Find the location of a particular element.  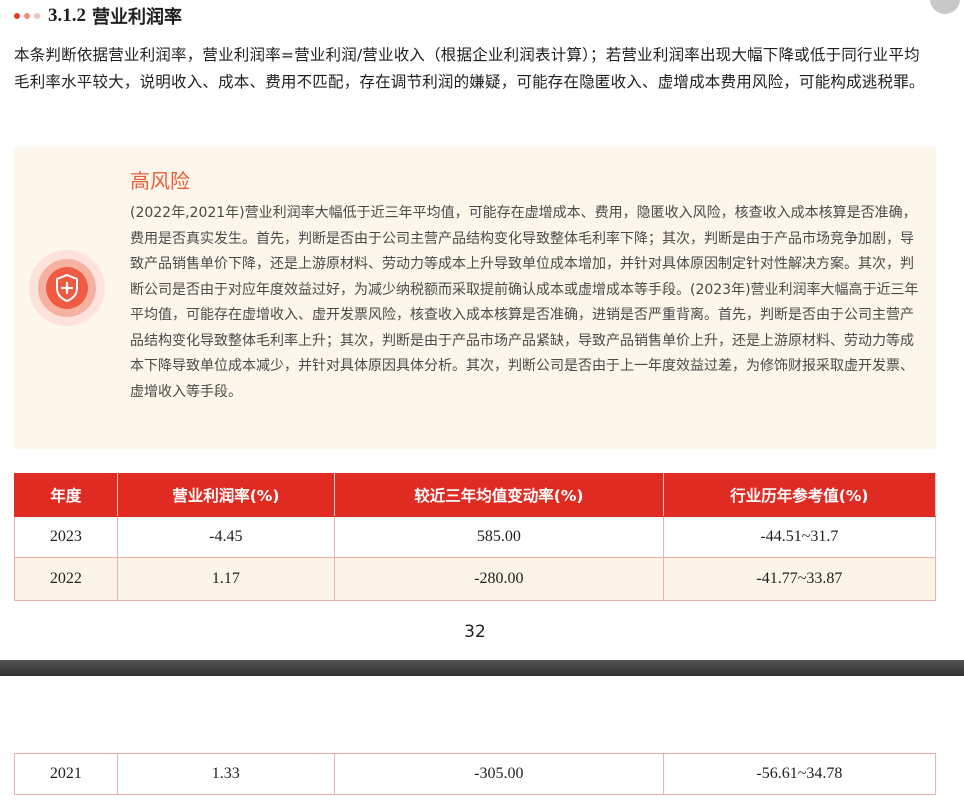

scroll-top-button is located at coordinates (945, 7).